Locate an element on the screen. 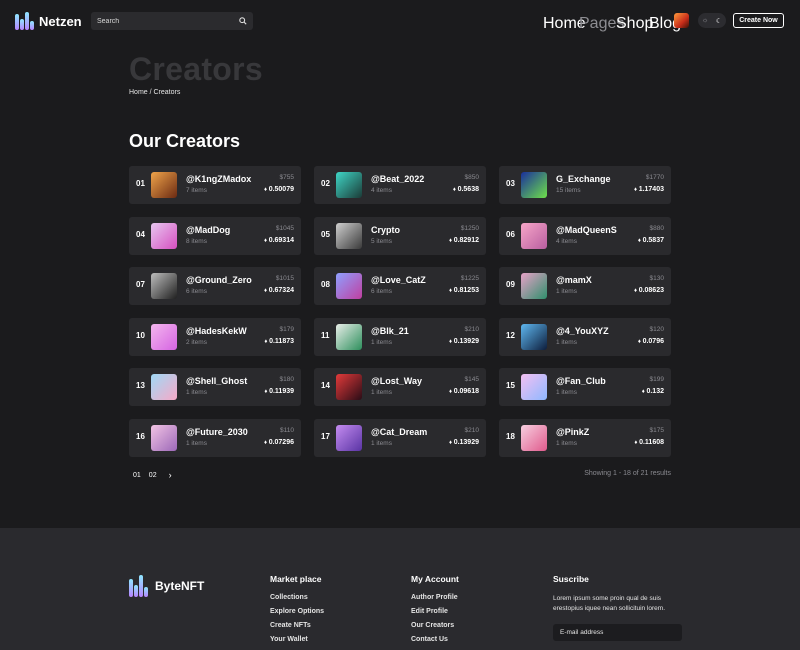 The image size is (800, 650). creator-name: @Love_CatZ is located at coordinates (398, 280).